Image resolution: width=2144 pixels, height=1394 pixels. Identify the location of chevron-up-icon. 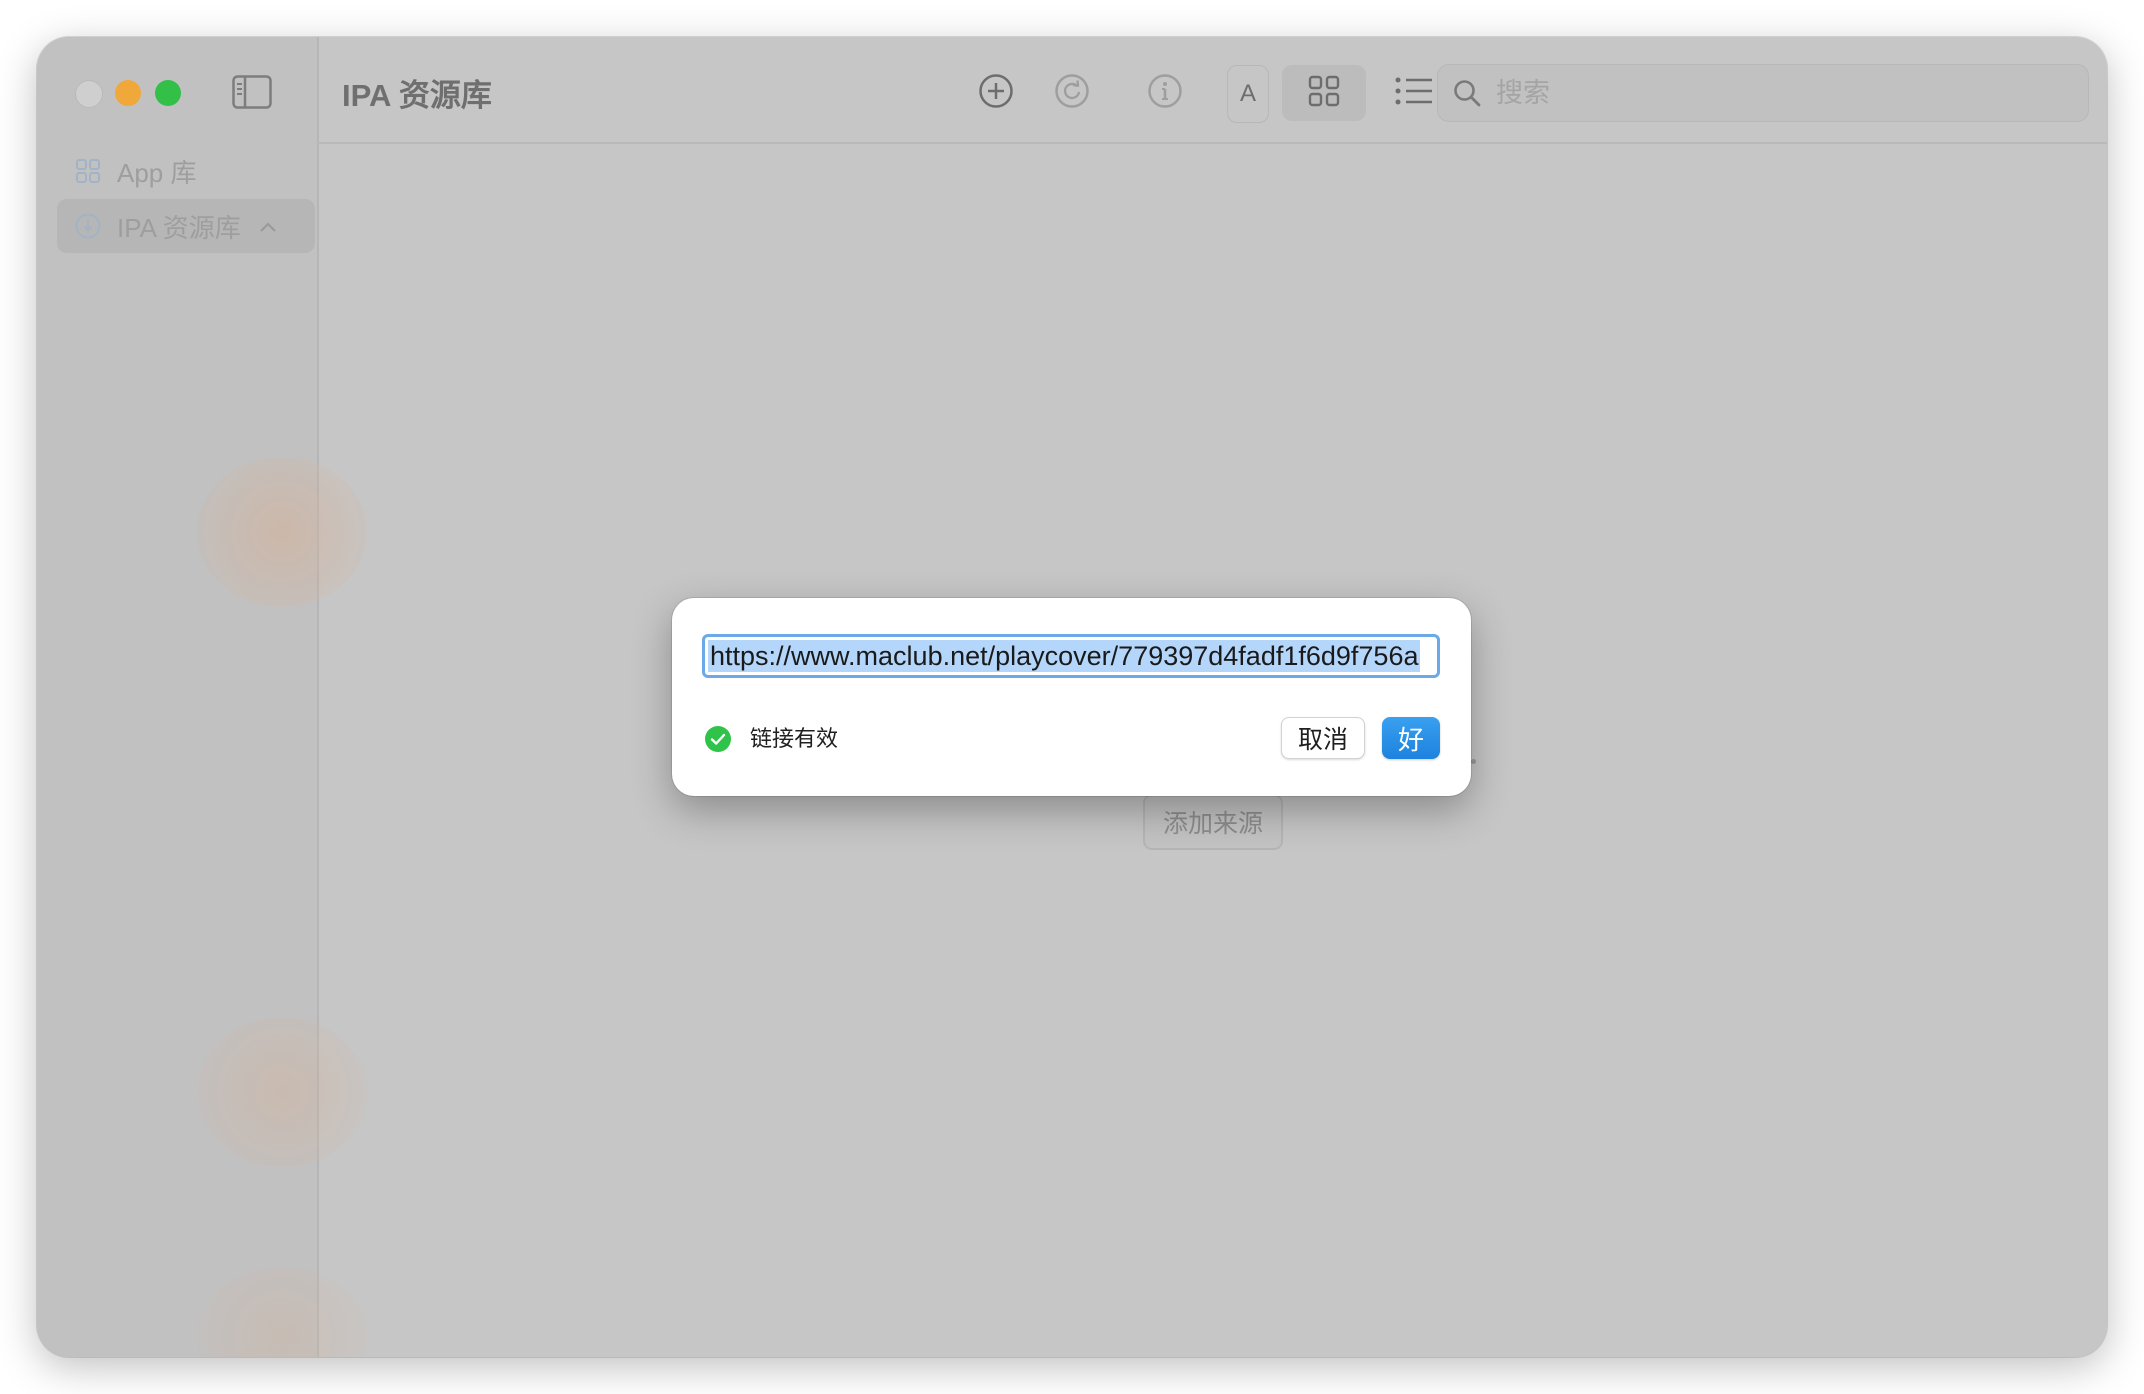
(268, 226).